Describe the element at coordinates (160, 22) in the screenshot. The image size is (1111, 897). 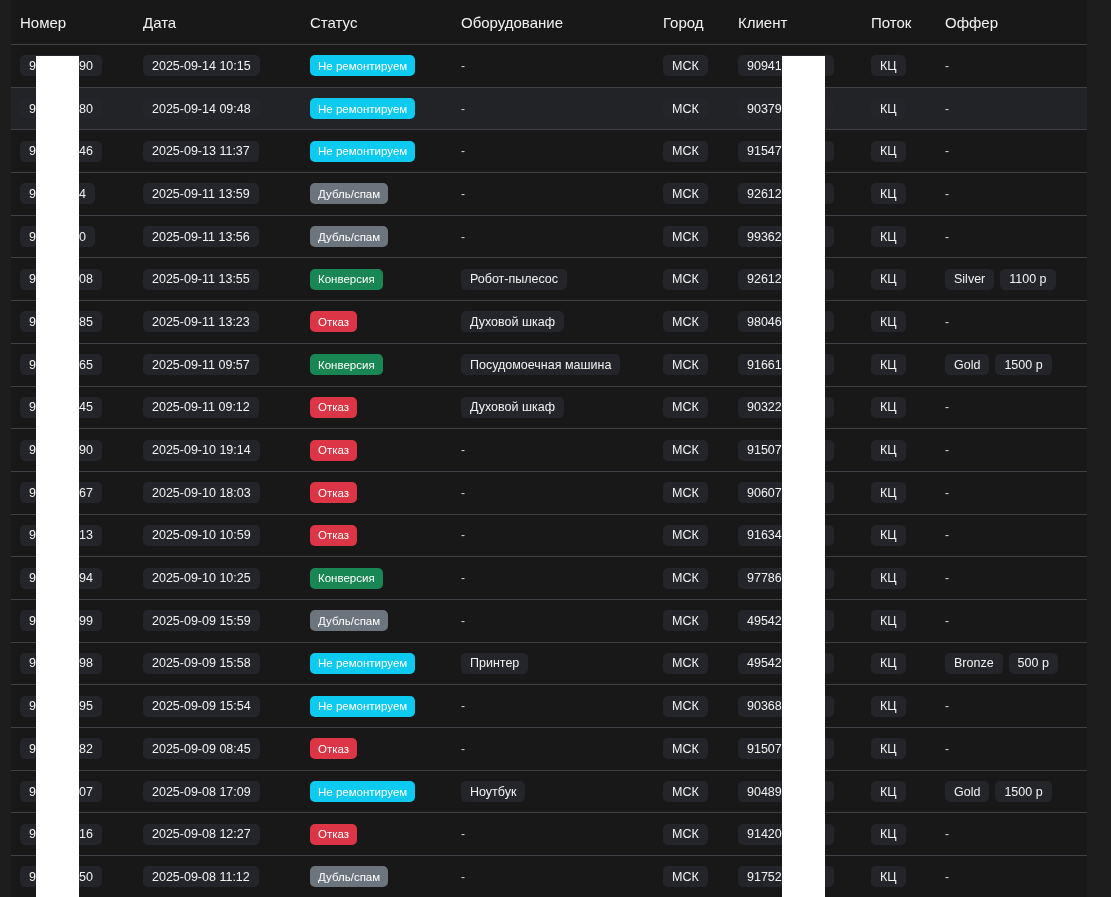
I see `column-header: Дата` at that location.